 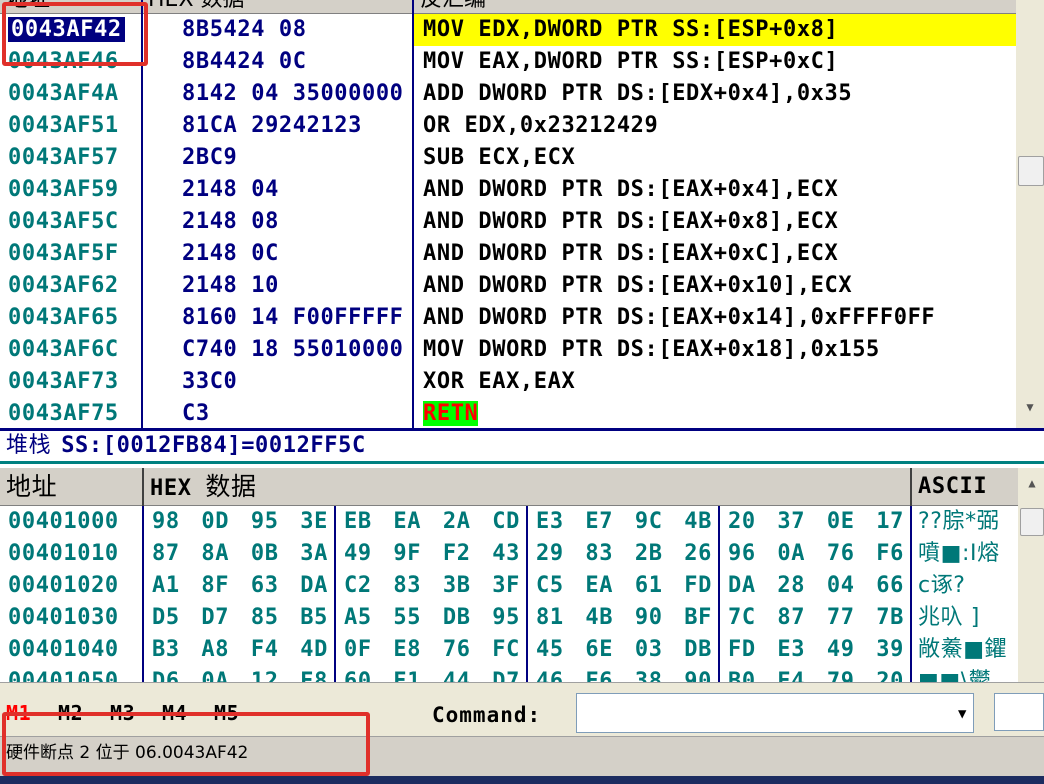 I want to click on dump-byte: F2, so click(x=457, y=554).